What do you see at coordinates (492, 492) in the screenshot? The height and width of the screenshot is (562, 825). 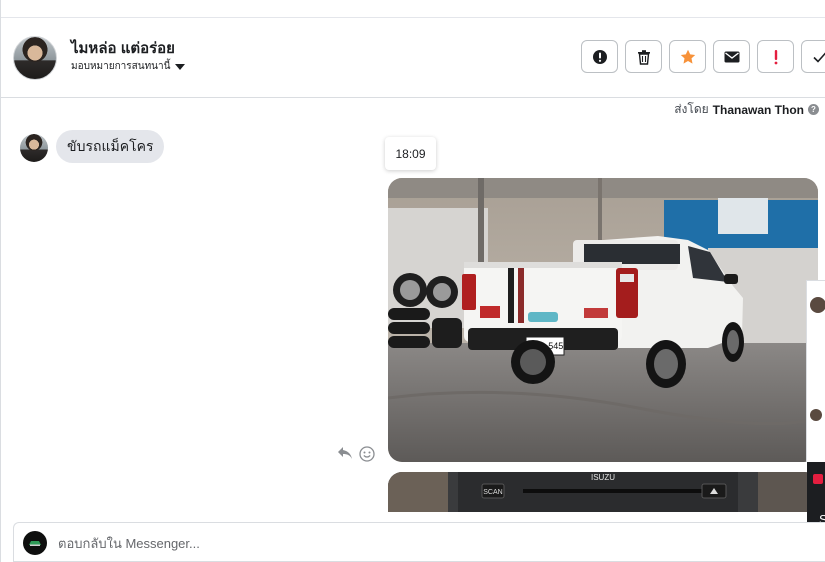 I see `svg-text: SCAN` at bounding box center [492, 492].